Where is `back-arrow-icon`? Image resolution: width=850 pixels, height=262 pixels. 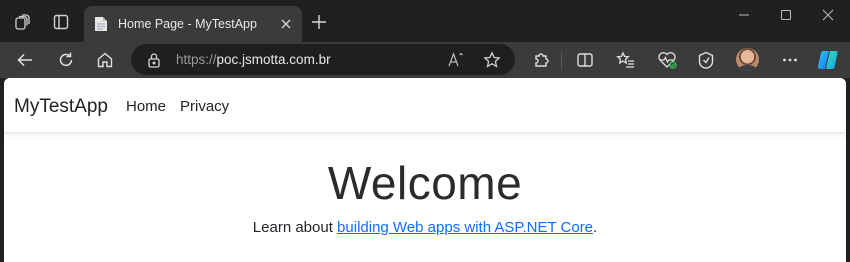
back-arrow-icon is located at coordinates (25, 60).